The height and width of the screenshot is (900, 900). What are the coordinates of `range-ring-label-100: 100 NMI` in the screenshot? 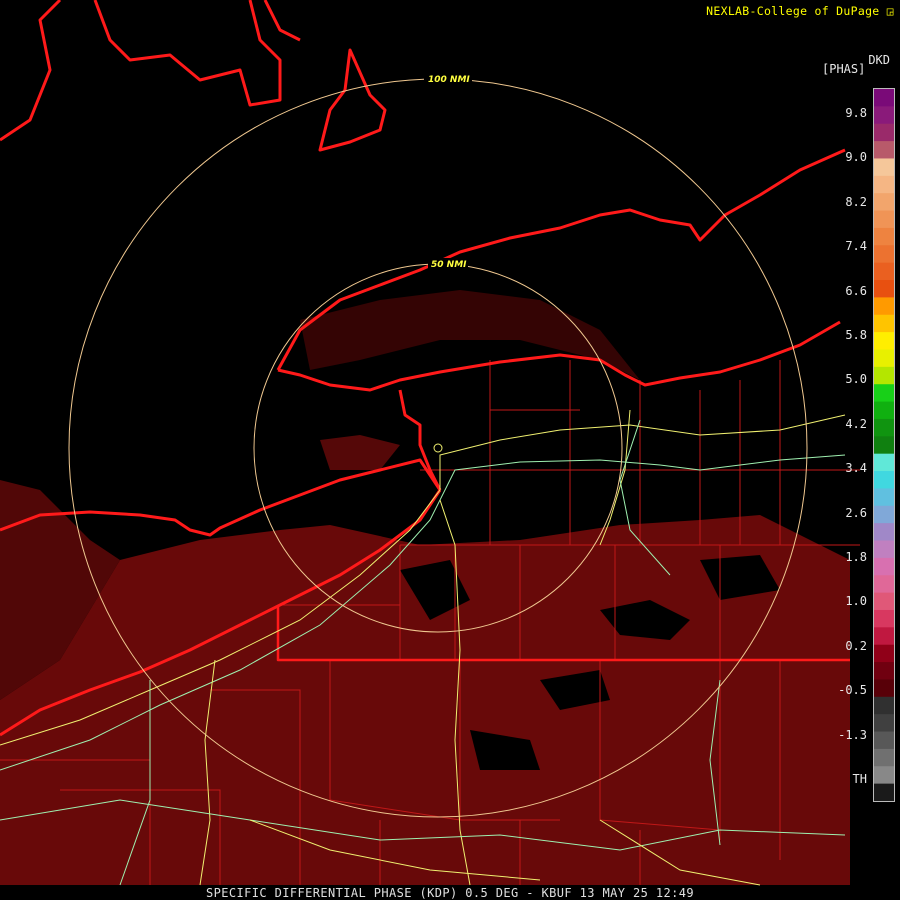 It's located at (449, 80).